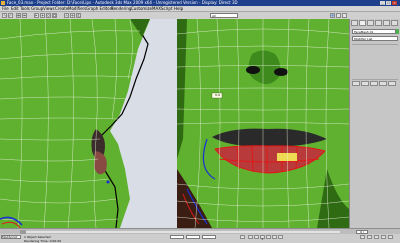 The height and width of the screenshot is (243, 400). I want to click on menu-views: Views, so click(49, 8).